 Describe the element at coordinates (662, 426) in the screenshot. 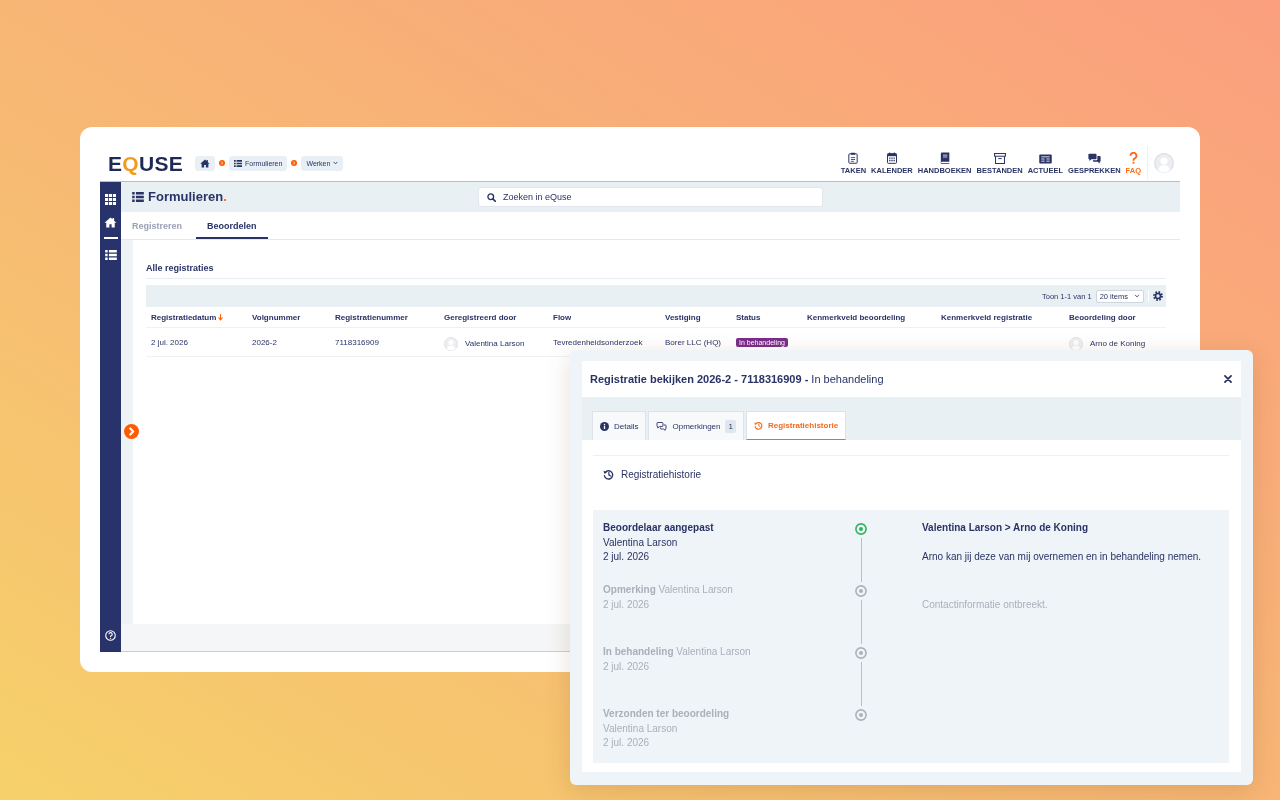

I see `chat-icon` at that location.